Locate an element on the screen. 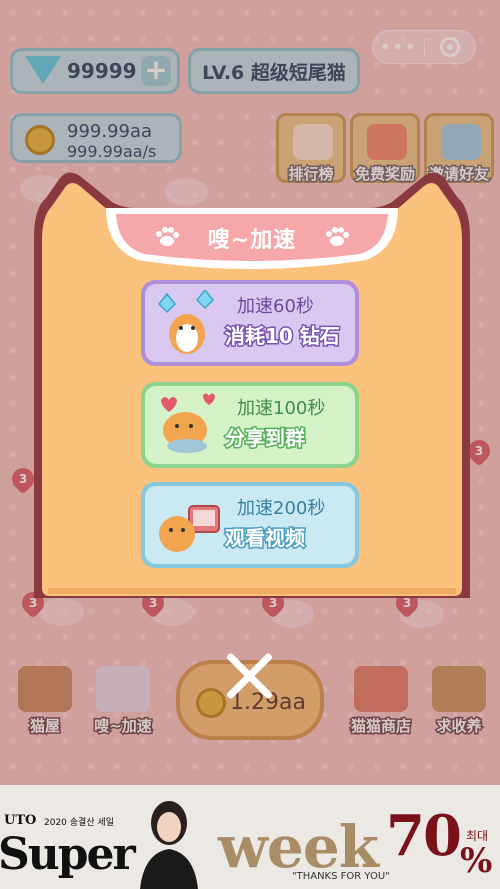 Image resolution: width=500 pixels, height=889 pixels. ad-subtitle: 2020 송결산 세일 is located at coordinates (79, 823).